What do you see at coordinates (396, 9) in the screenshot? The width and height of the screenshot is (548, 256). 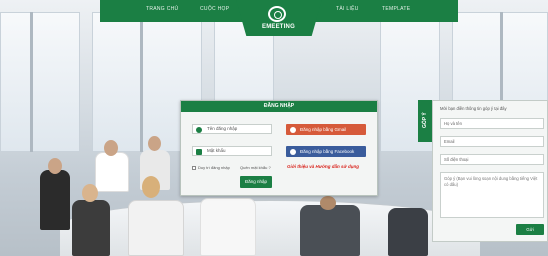 I see `nav-item-template: TEMPLATE` at bounding box center [396, 9].